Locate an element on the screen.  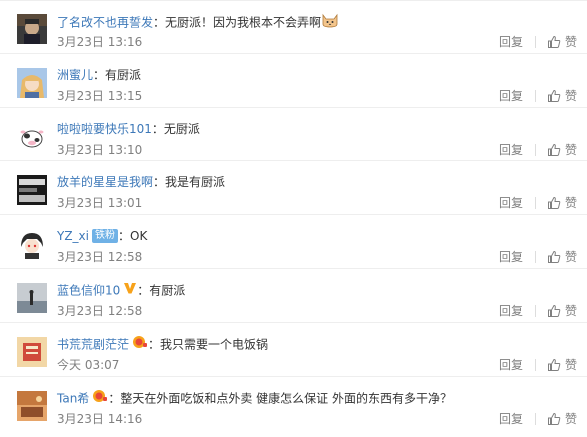
username-link: 书荒荒剧茫茫 is located at coordinates (93, 344).